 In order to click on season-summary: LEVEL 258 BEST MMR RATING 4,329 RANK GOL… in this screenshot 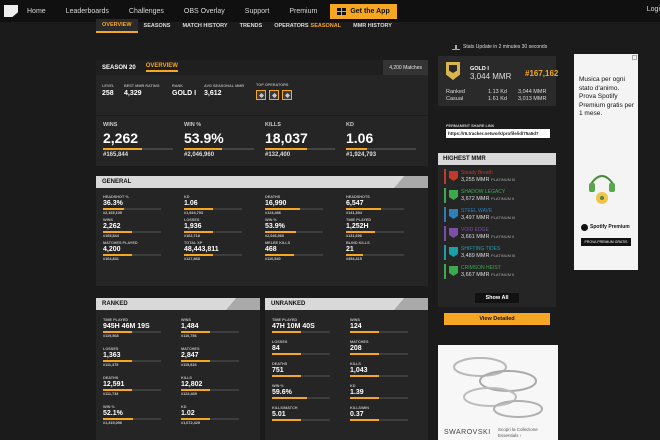, I will do `click(262, 95)`.